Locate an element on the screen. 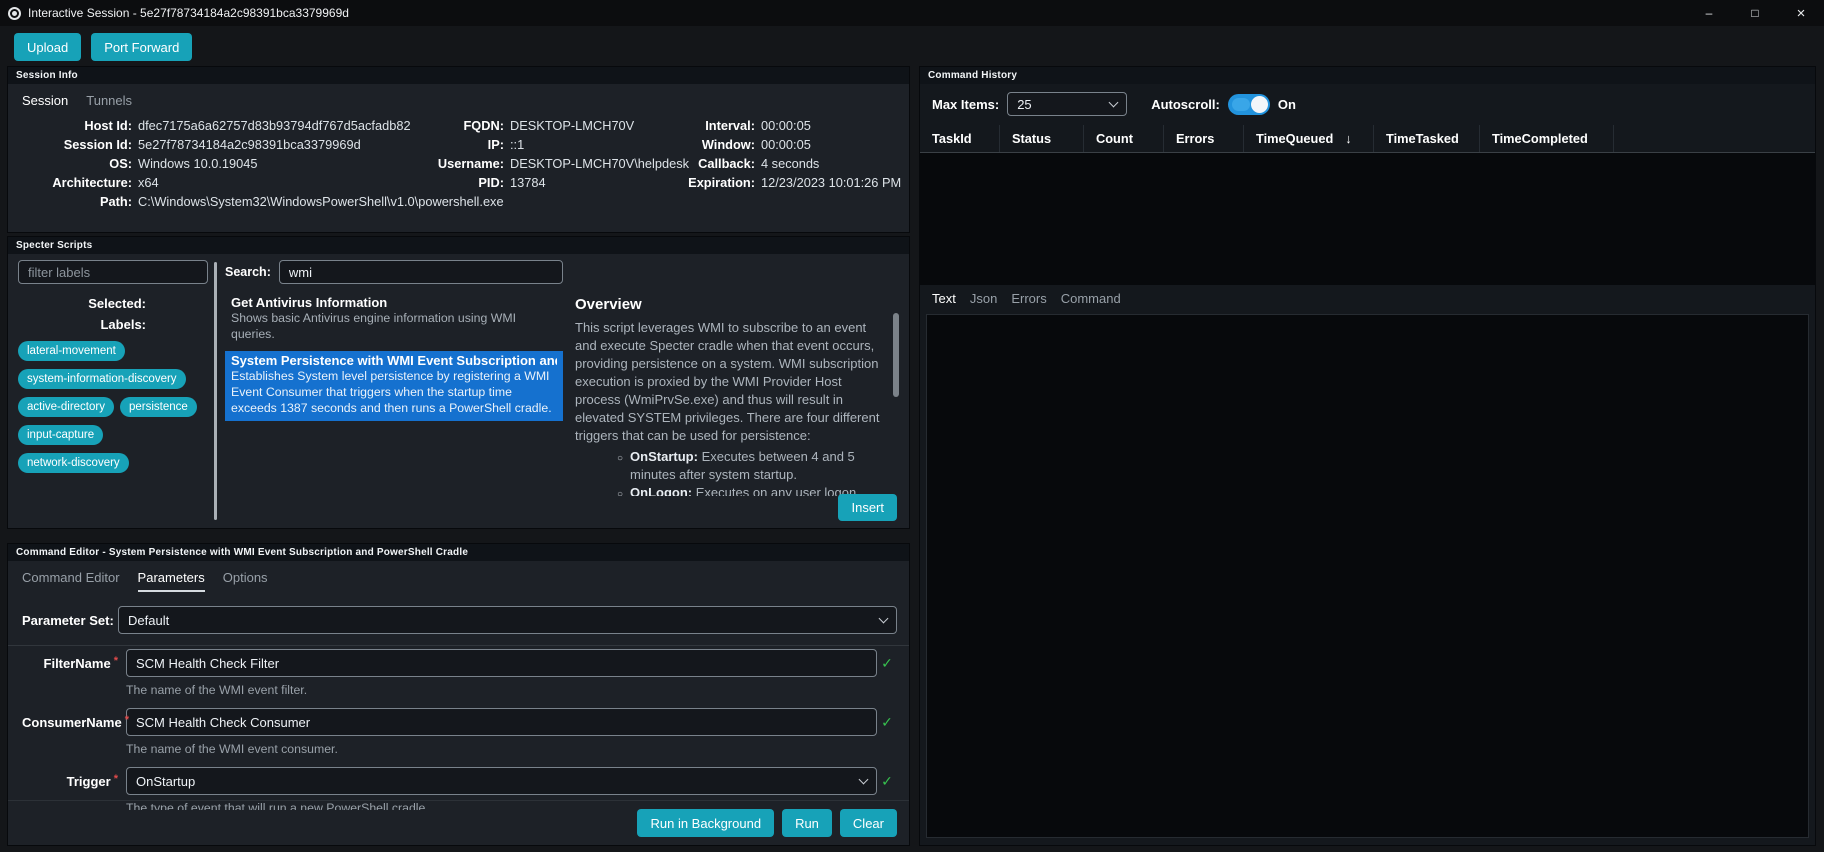  trigger-select: OnStartup is located at coordinates (501, 781).